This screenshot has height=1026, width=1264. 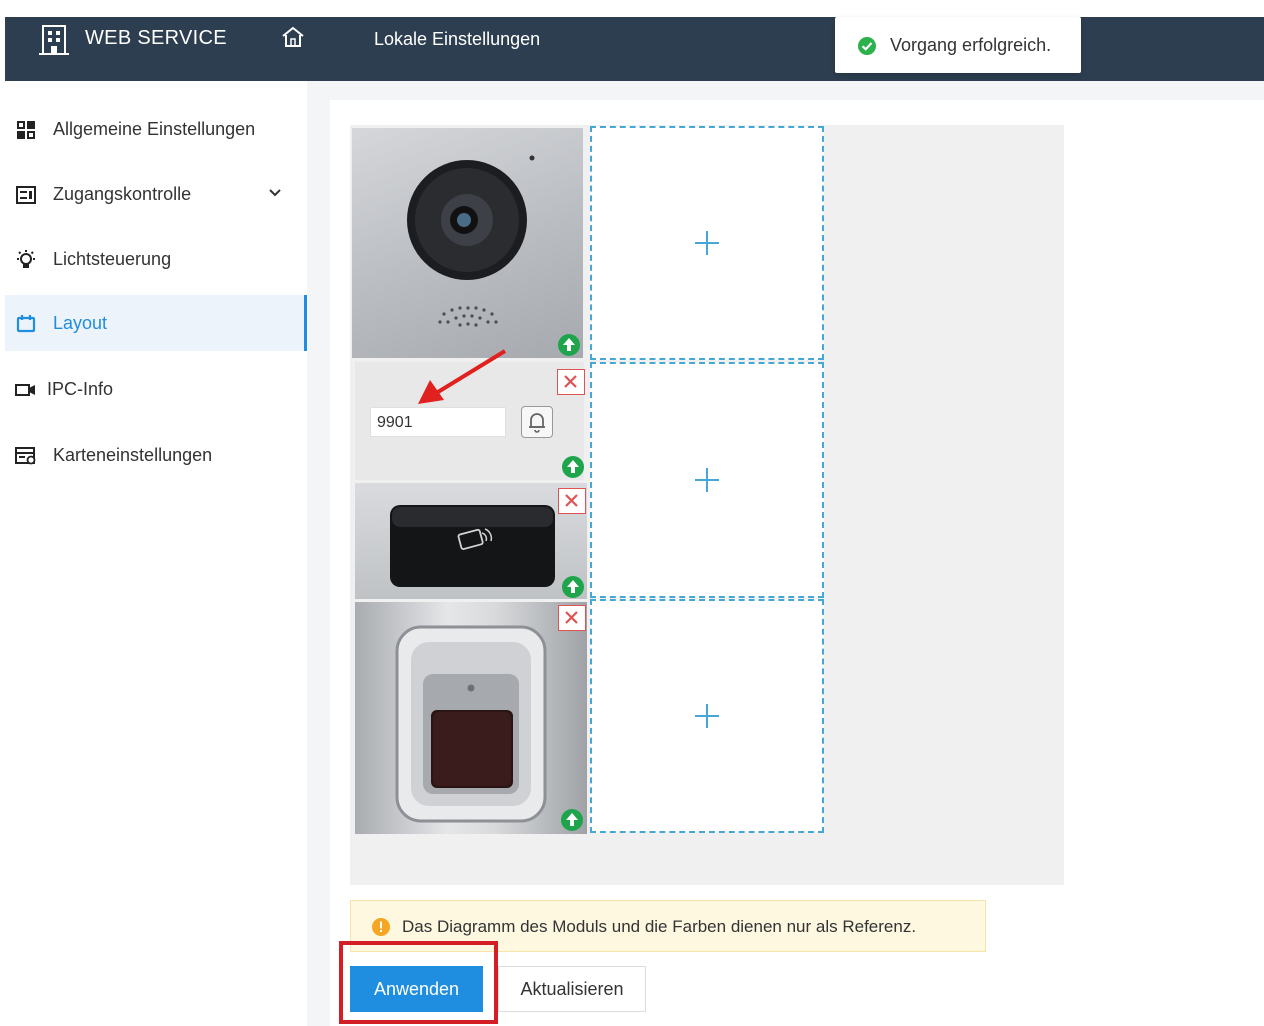 I want to click on fingerprint-module, so click(x=471, y=718).